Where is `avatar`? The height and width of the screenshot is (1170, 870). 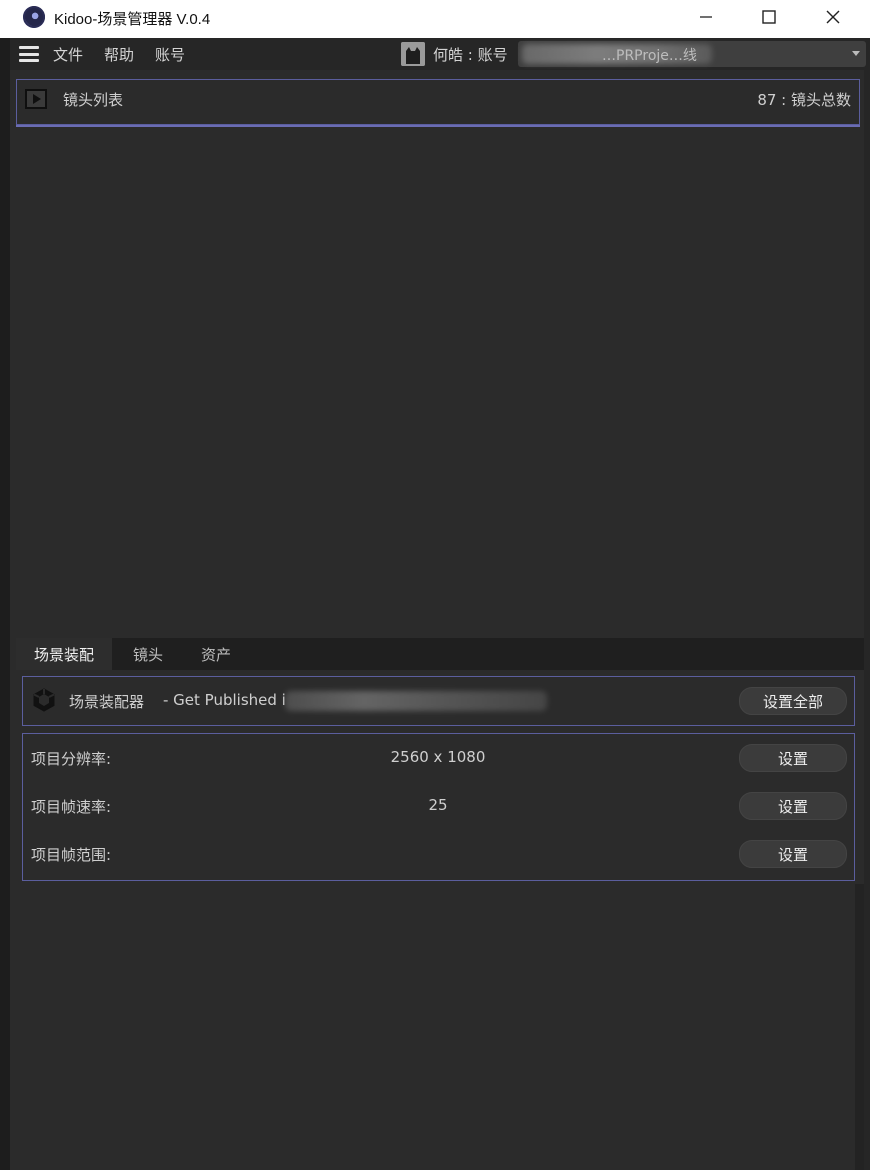 avatar is located at coordinates (413, 54).